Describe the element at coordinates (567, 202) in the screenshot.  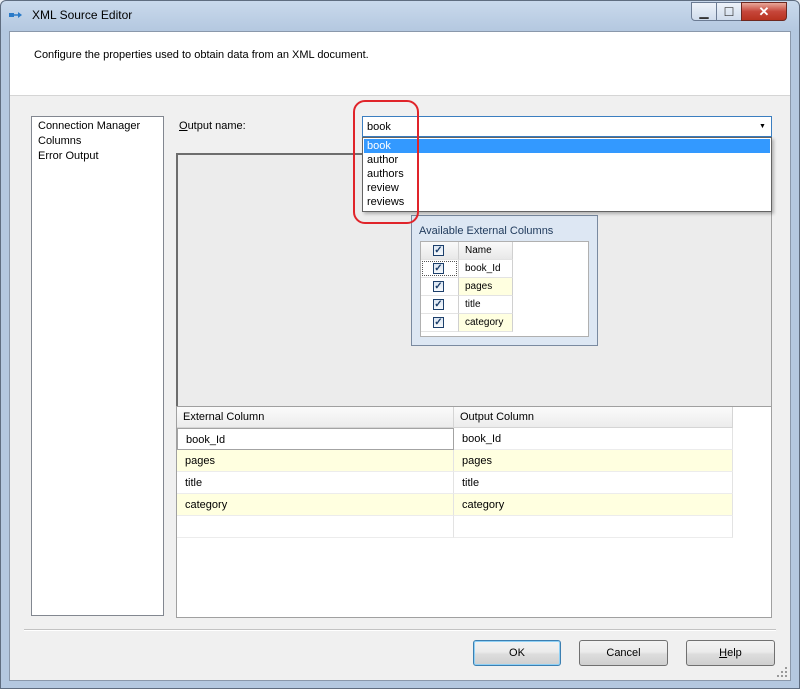
I see `dropdown-option-reviews: reviews` at that location.